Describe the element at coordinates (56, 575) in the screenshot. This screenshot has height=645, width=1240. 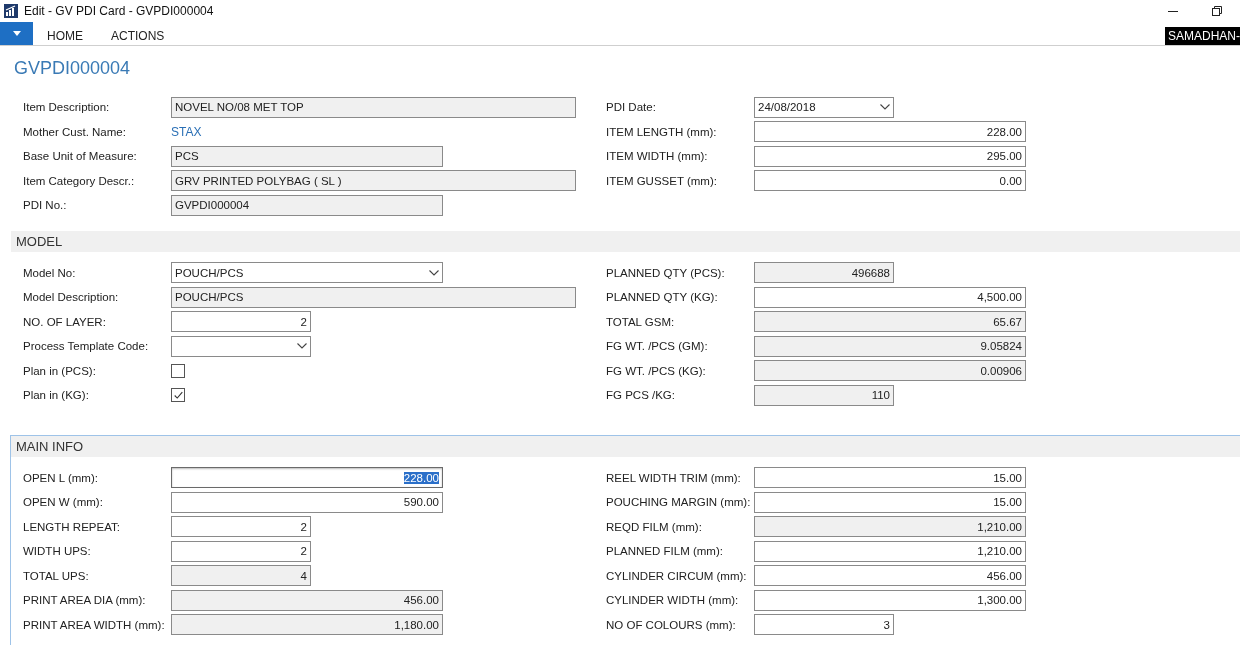
I see `field-label: TOTAL UPS:` at that location.